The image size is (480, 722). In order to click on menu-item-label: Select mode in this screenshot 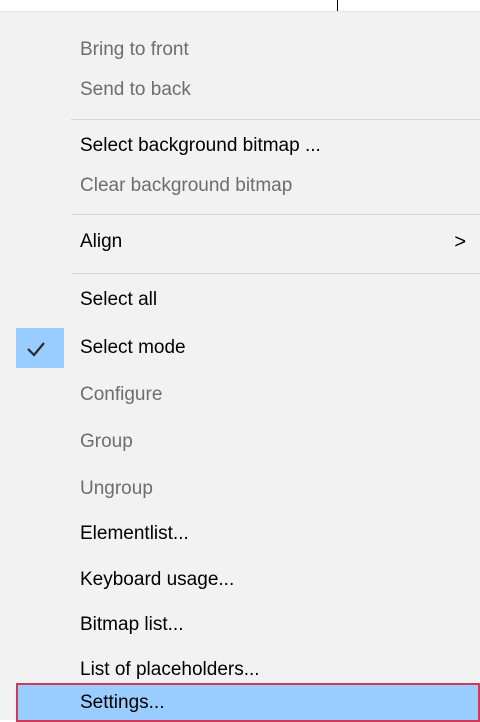, I will do `click(133, 347)`.